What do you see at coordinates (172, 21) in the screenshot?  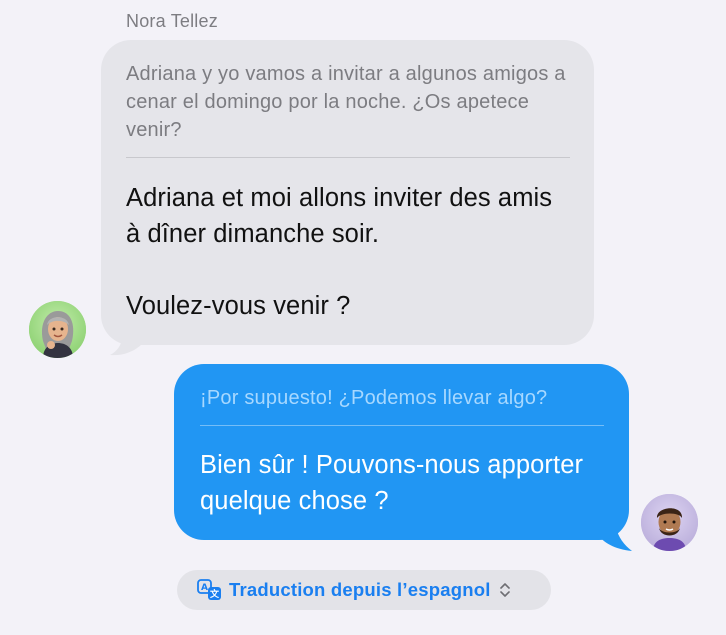 I see `sender-name: Nora Tellez` at bounding box center [172, 21].